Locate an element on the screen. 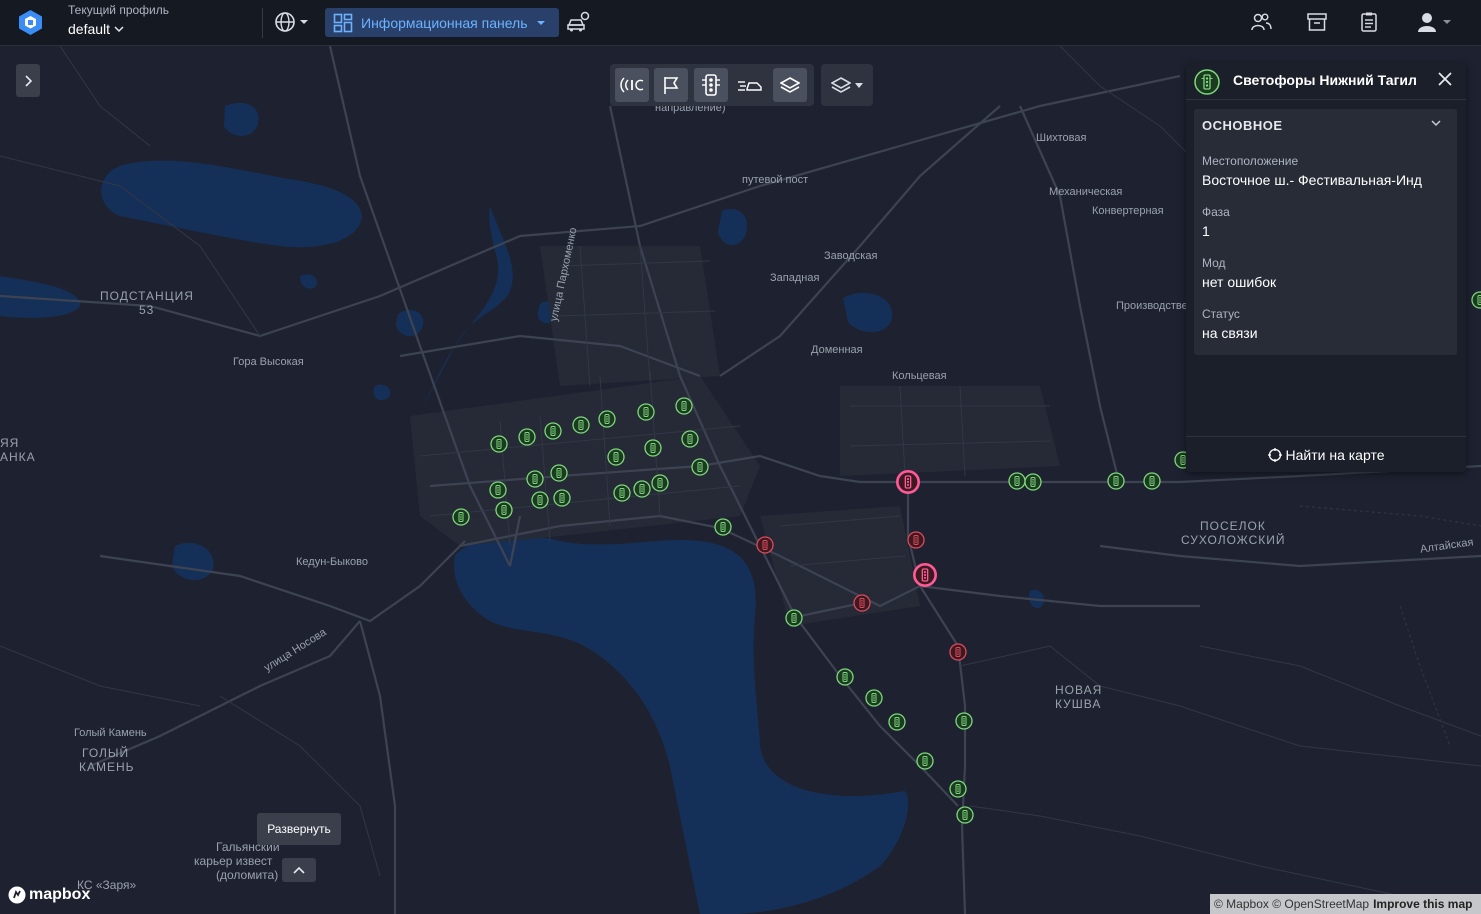 The image size is (1481, 914). tool-detectors is located at coordinates (632, 85).